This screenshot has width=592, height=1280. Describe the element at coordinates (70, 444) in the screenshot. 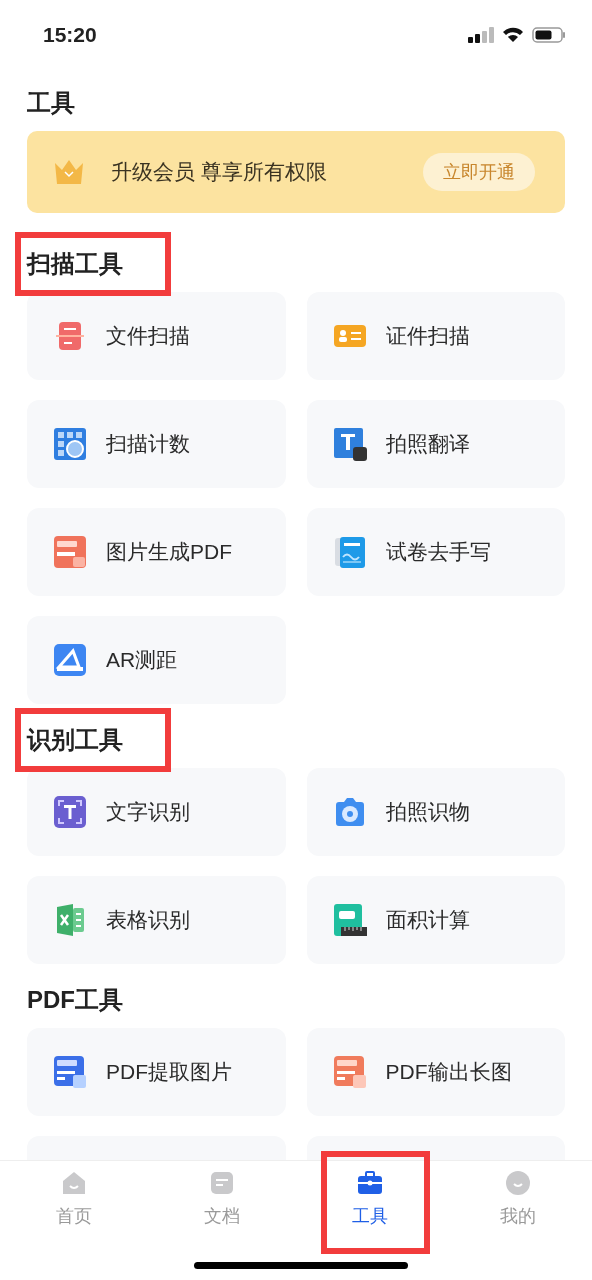

I see `grid-magnifier-icon` at that location.